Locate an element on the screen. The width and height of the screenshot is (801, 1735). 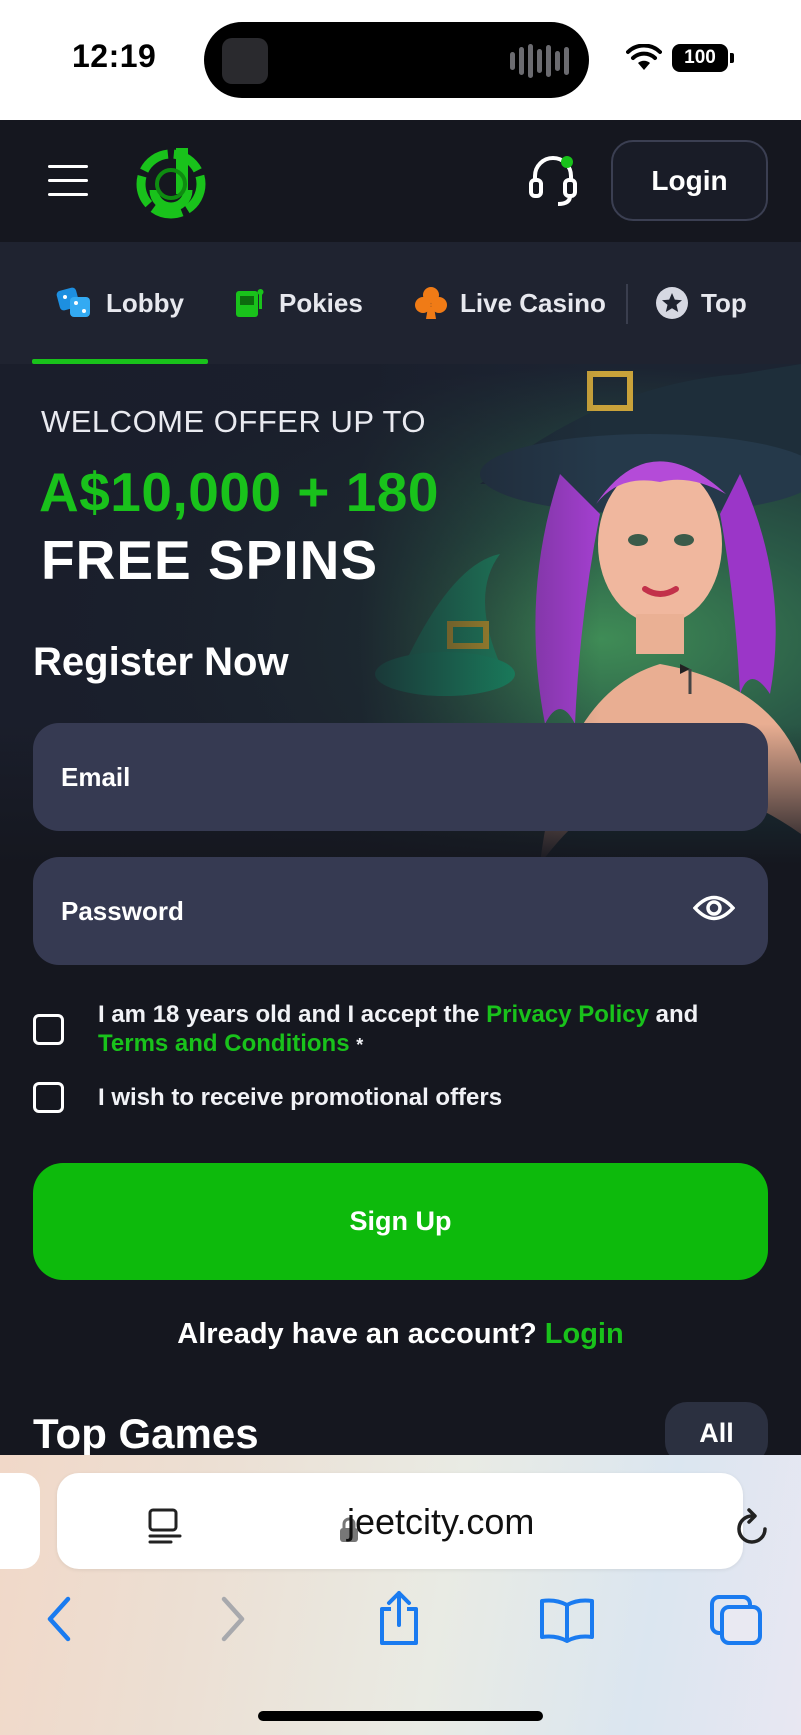
email-input is located at coordinates (371, 777).